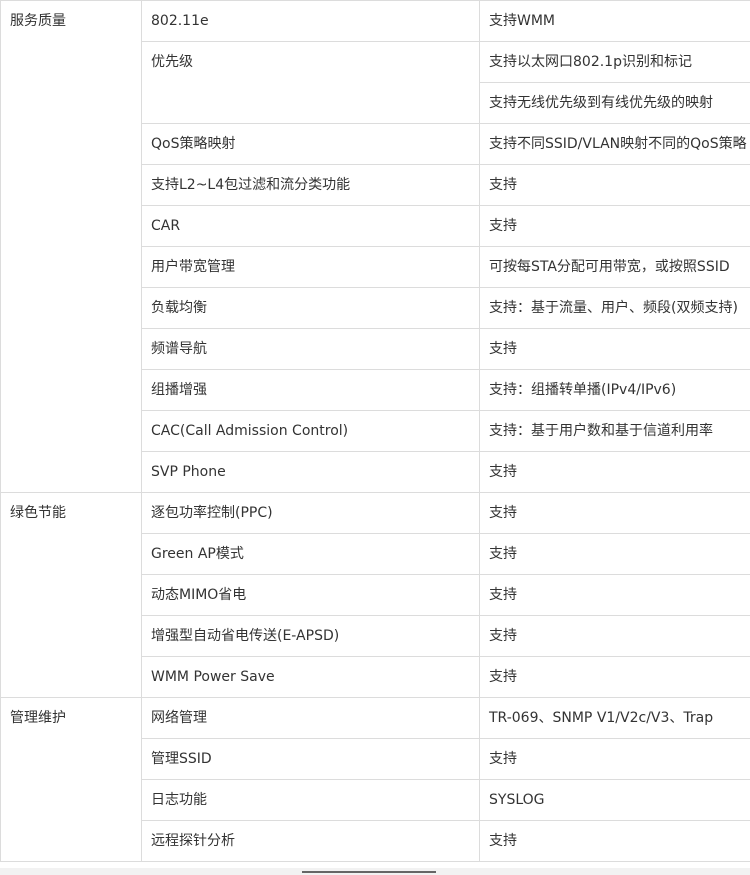 Image resolution: width=750 pixels, height=875 pixels. Describe the element at coordinates (310, 21) in the screenshot. I see `feature-cell: 802.11e` at that location.